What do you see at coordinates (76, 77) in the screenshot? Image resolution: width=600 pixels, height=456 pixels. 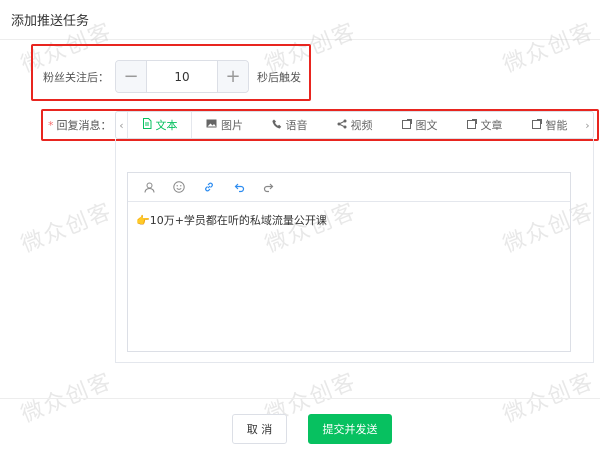 I see `follow-label: 粉丝关注后：` at bounding box center [76, 77].